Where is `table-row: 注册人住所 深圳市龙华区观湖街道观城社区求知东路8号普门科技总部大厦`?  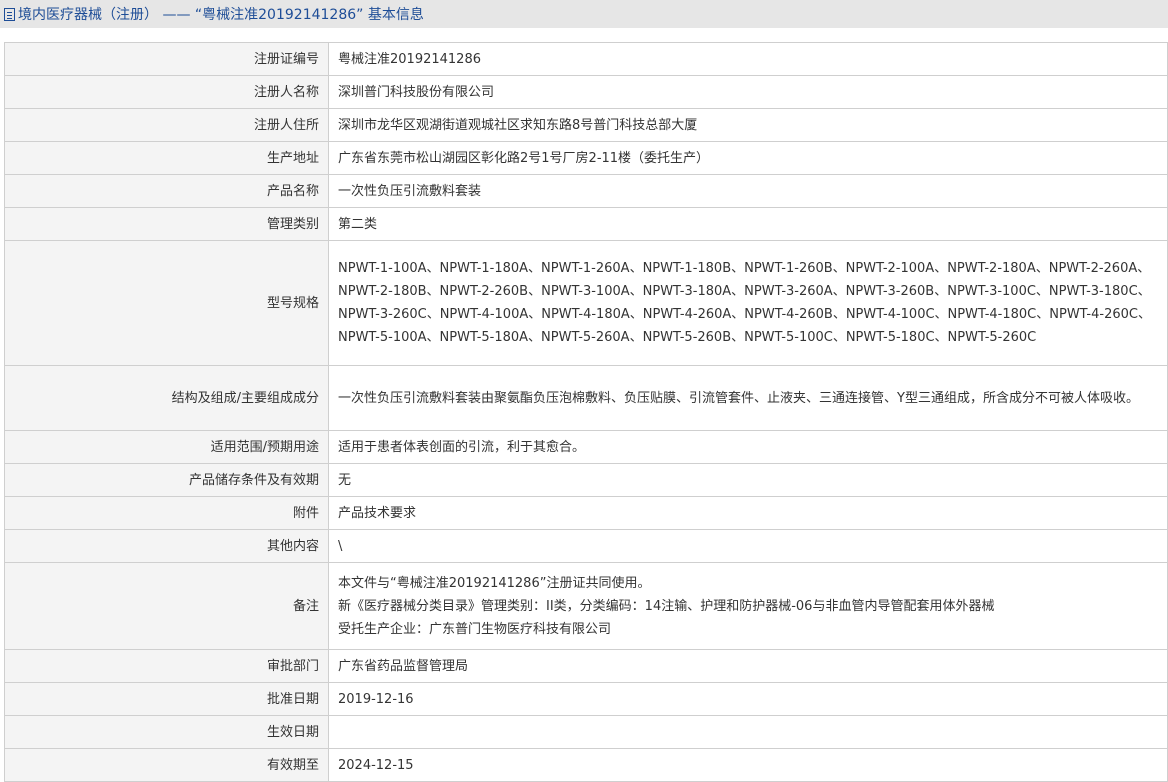 table-row: 注册人住所 深圳市龙华区观湖街道观城社区求知东路8号普门科技总部大厦 is located at coordinates (586, 125).